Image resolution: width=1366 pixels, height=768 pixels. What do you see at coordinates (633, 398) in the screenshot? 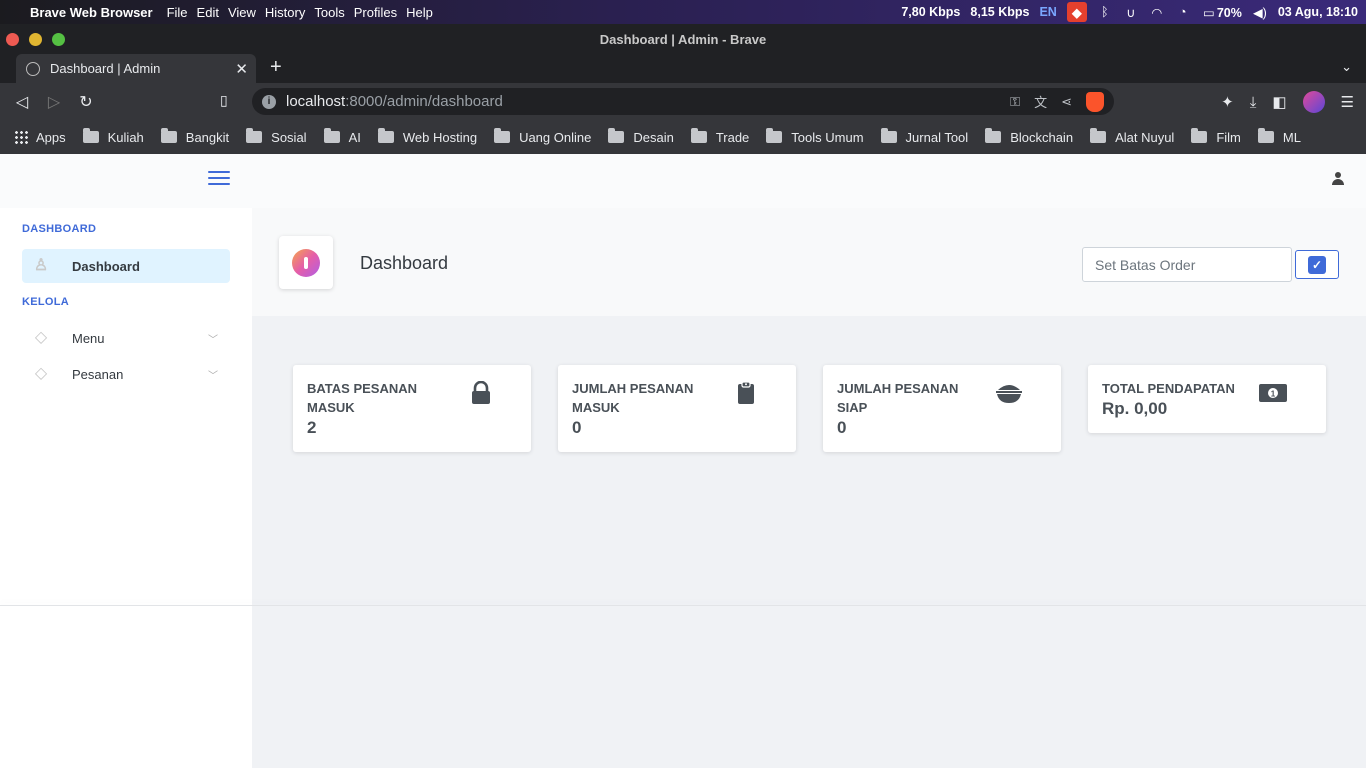
I see `card-title: JUMLAH PESANAN MASUK` at bounding box center [633, 398].